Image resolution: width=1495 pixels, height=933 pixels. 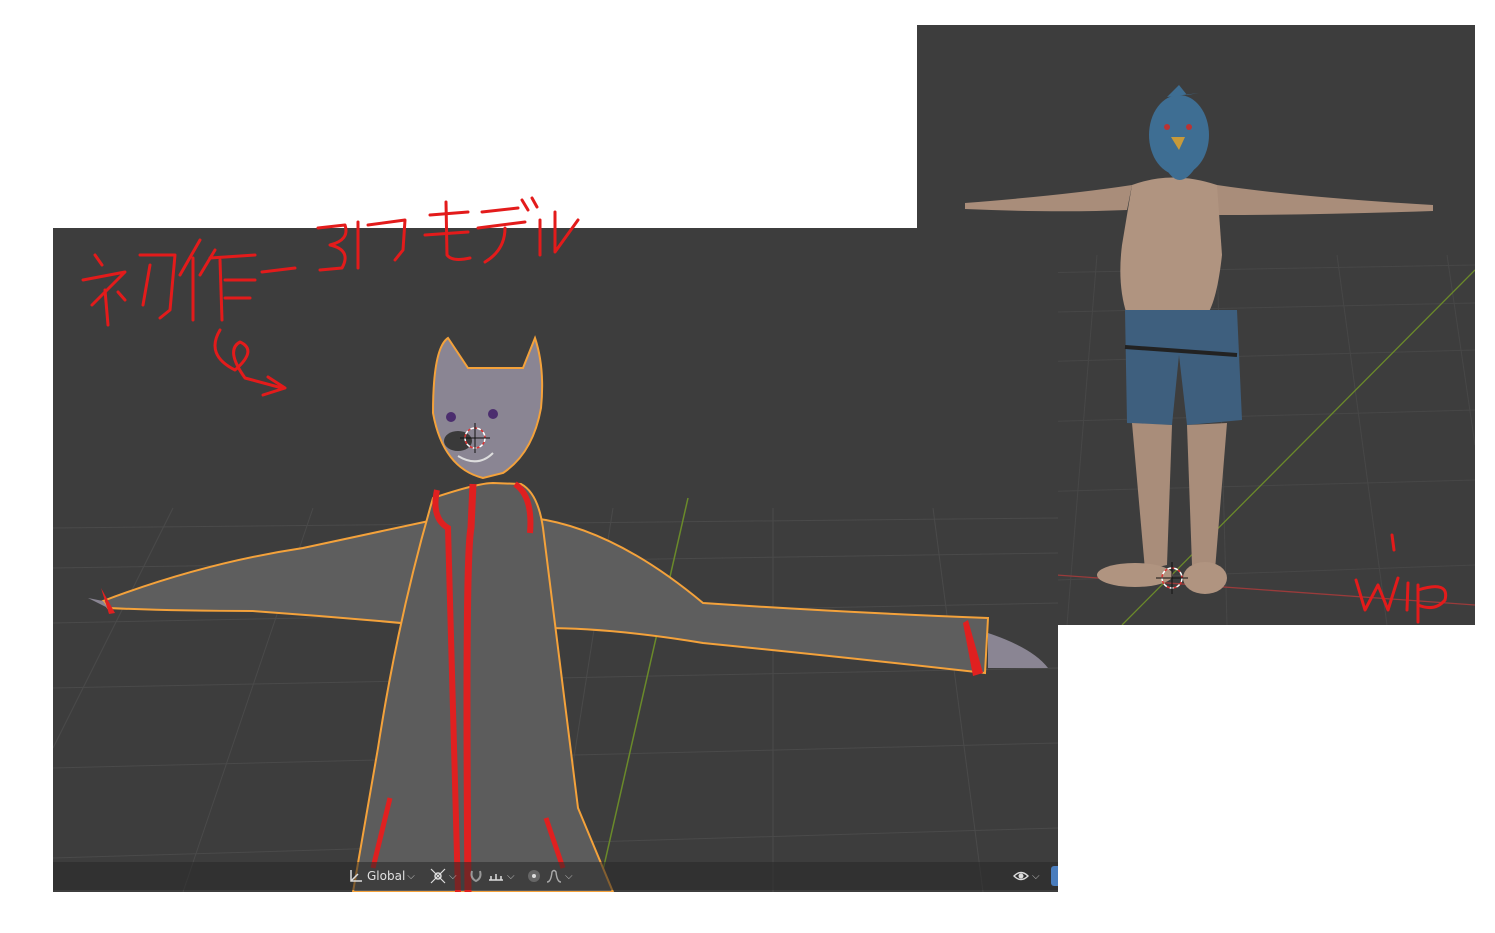 I want to click on snap-increment-icon, so click(x=496, y=876).